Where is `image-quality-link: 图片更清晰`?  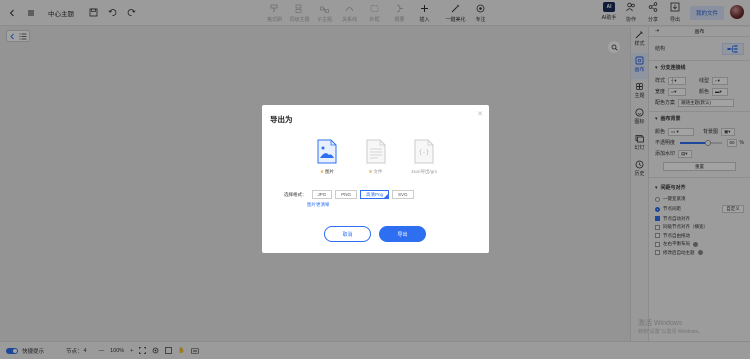
image-quality-link: 图片更清晰 is located at coordinates (318, 205).